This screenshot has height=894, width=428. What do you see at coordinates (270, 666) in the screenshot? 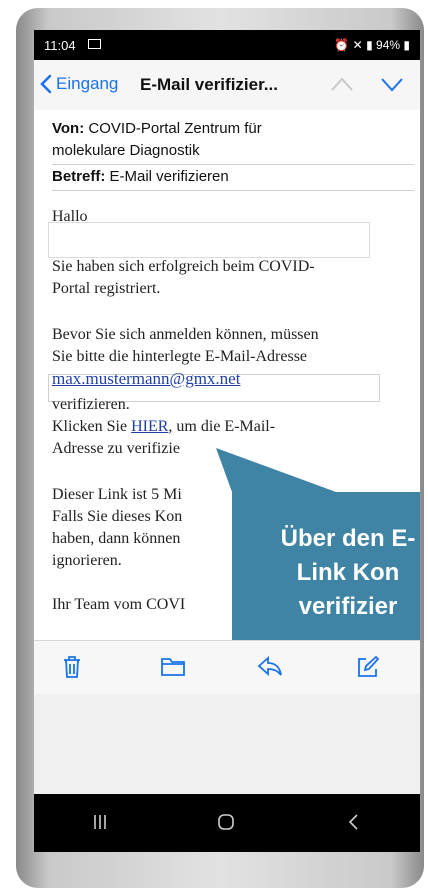
I see `reply-icon` at bounding box center [270, 666].